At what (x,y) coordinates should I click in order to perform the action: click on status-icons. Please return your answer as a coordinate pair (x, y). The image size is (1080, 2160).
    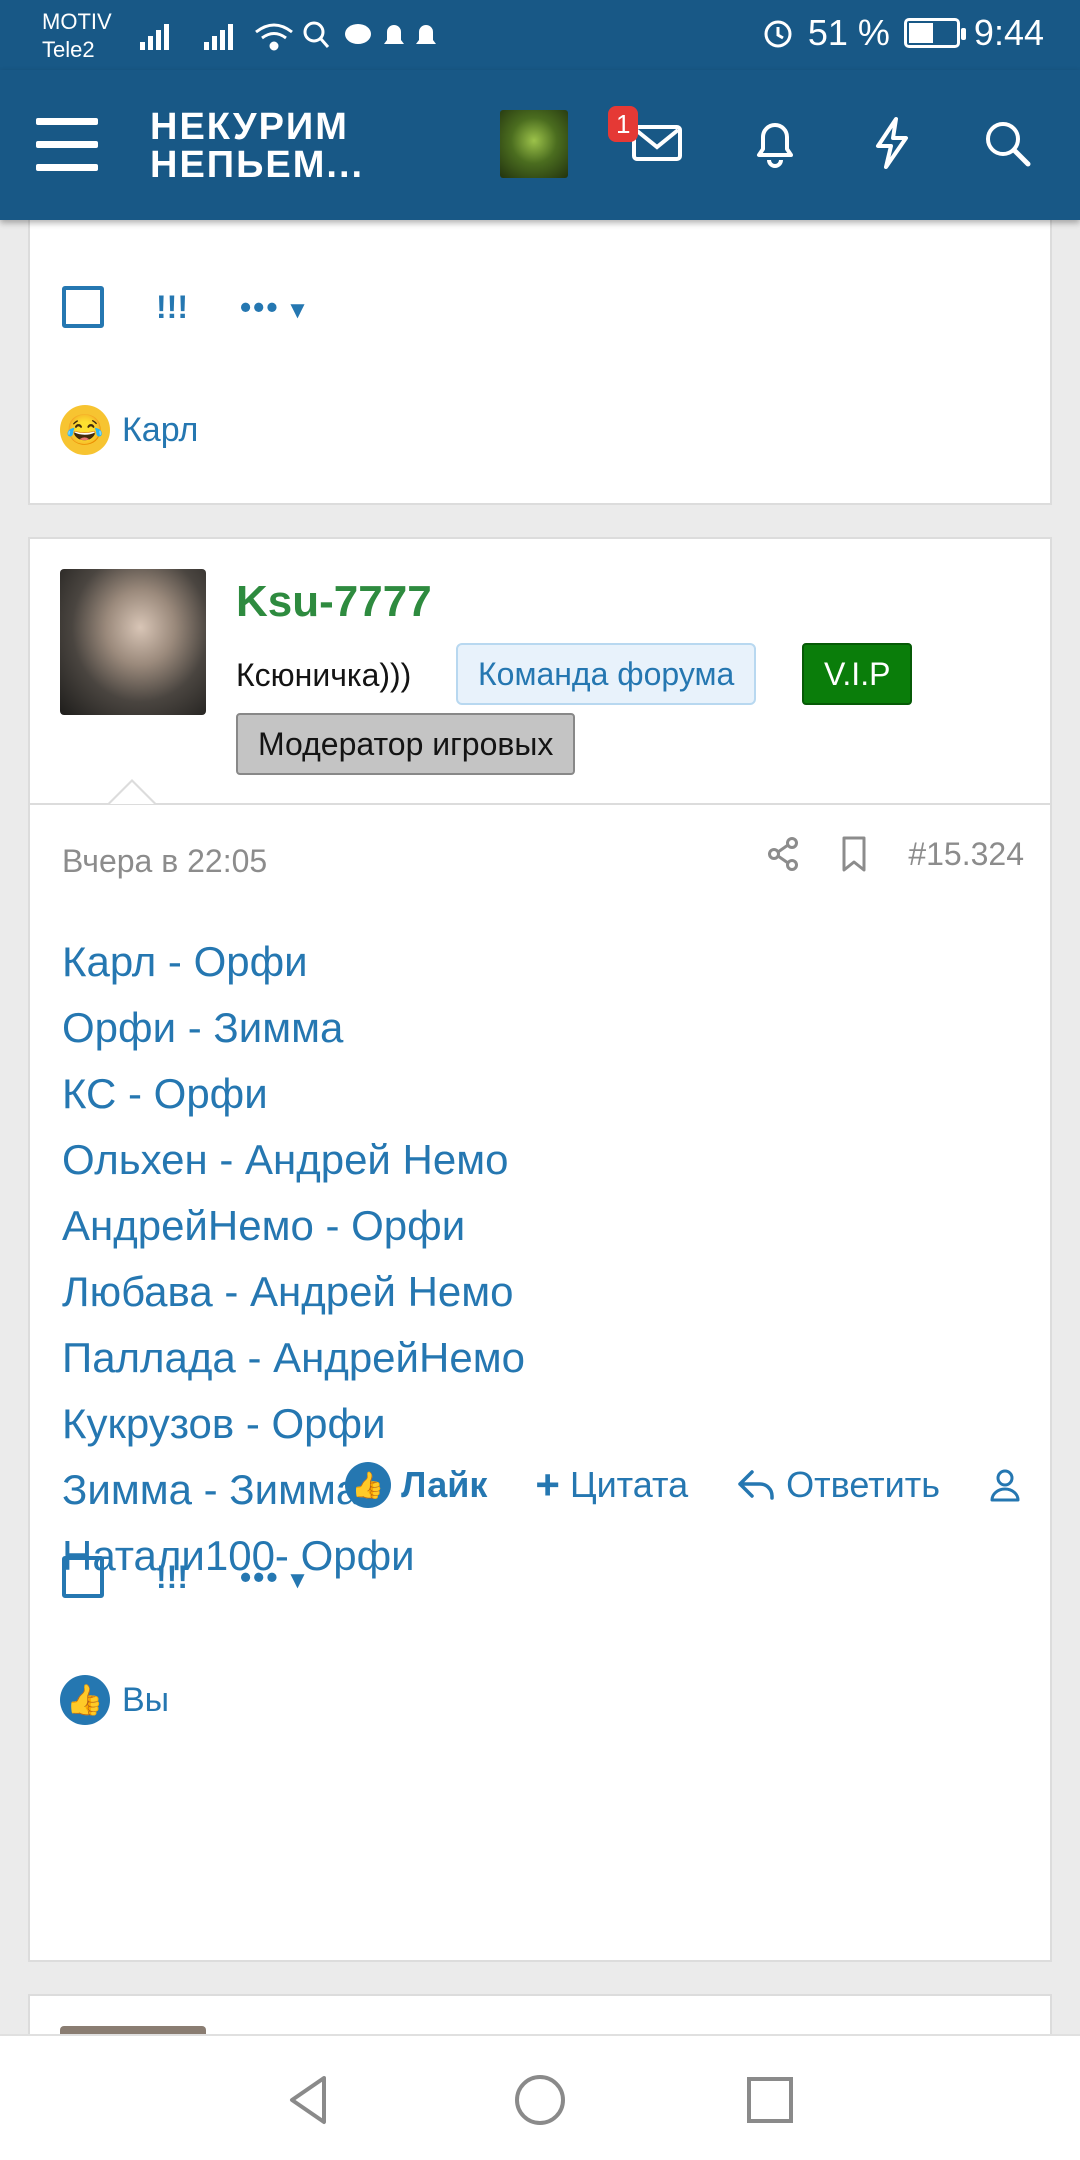
    Looking at the image, I should click on (290, 38).